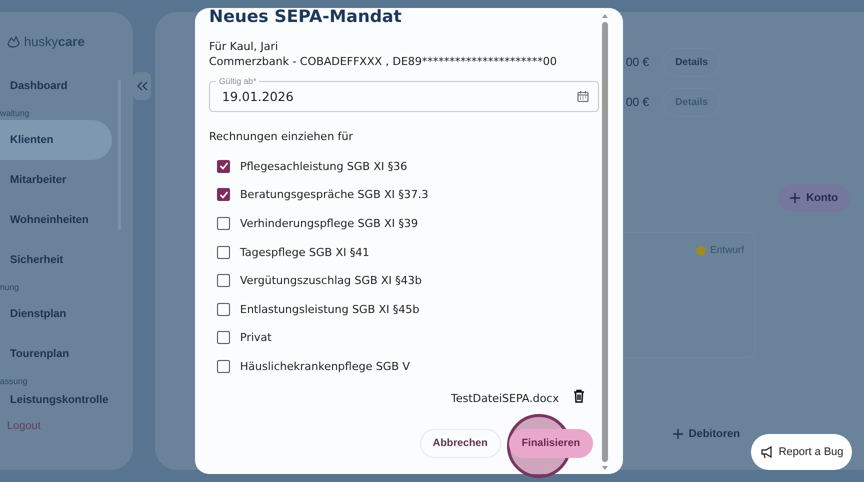  What do you see at coordinates (814, 198) in the screenshot?
I see `add-account-button: Konto` at bounding box center [814, 198].